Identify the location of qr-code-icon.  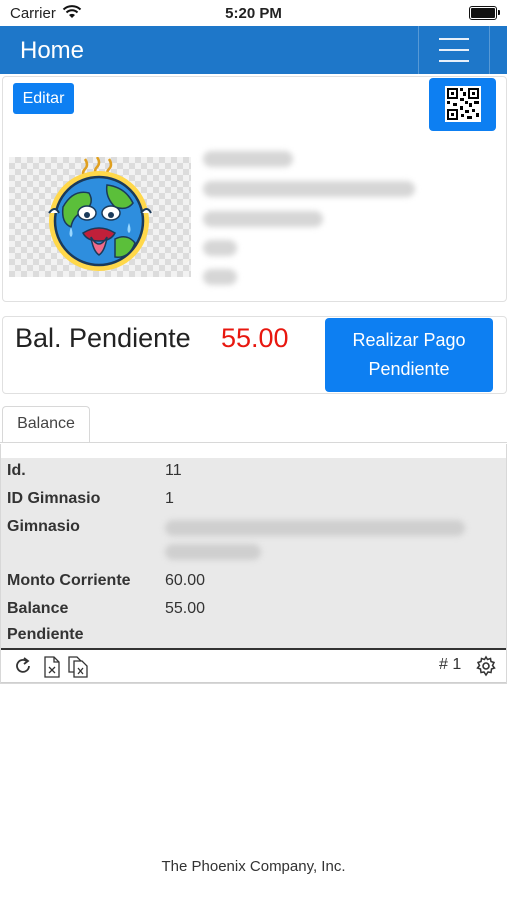
(463, 104).